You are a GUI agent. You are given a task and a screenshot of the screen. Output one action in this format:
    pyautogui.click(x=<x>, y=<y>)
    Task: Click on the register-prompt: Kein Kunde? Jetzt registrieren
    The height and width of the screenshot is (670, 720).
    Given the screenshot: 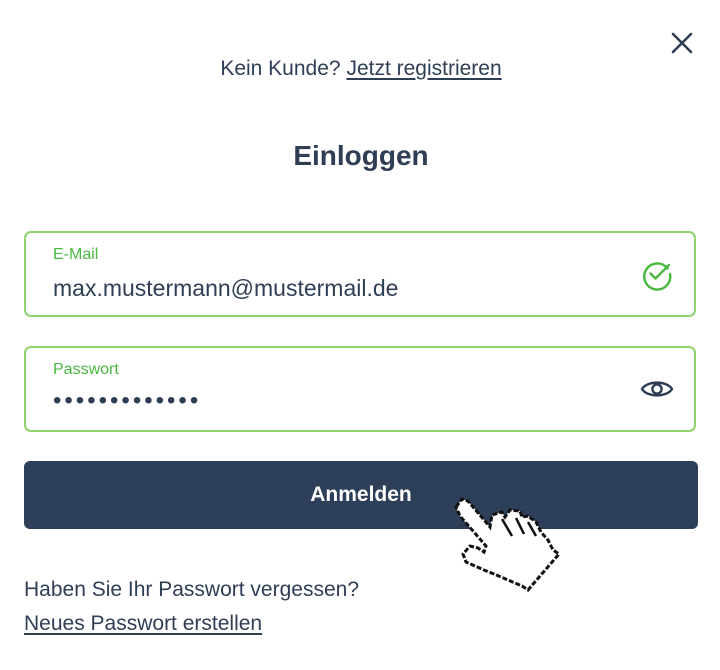 What is the action you would take?
    pyautogui.click(x=360, y=69)
    